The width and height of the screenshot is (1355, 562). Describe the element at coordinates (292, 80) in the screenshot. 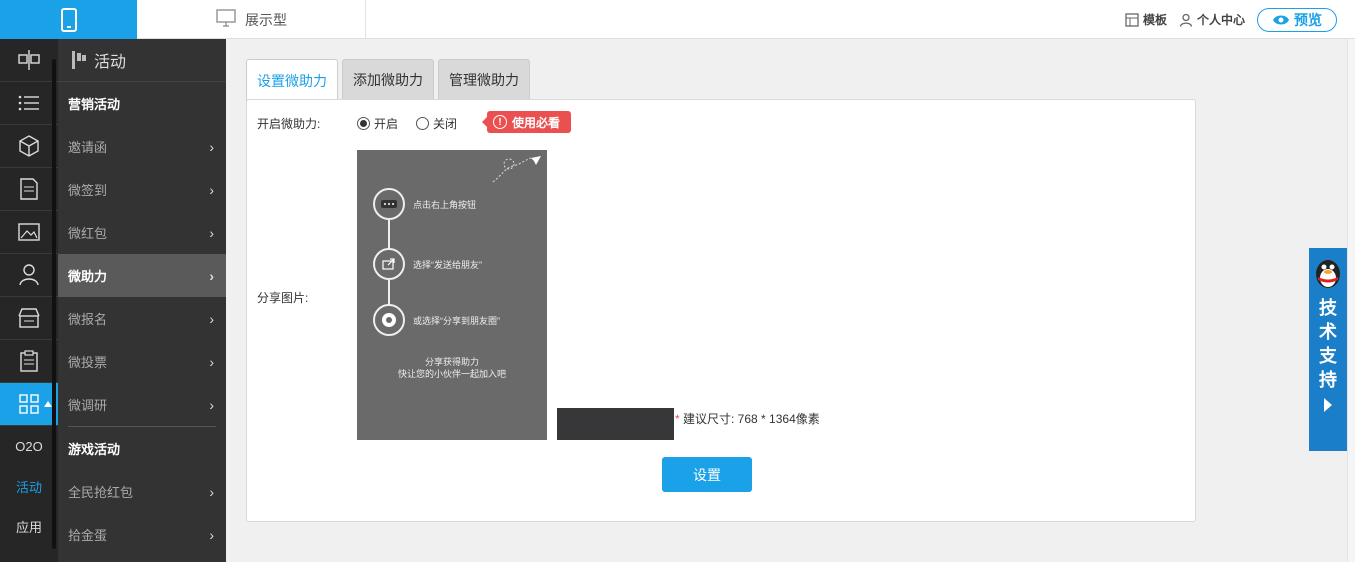

I see `tab-settings: 设置微助力` at that location.